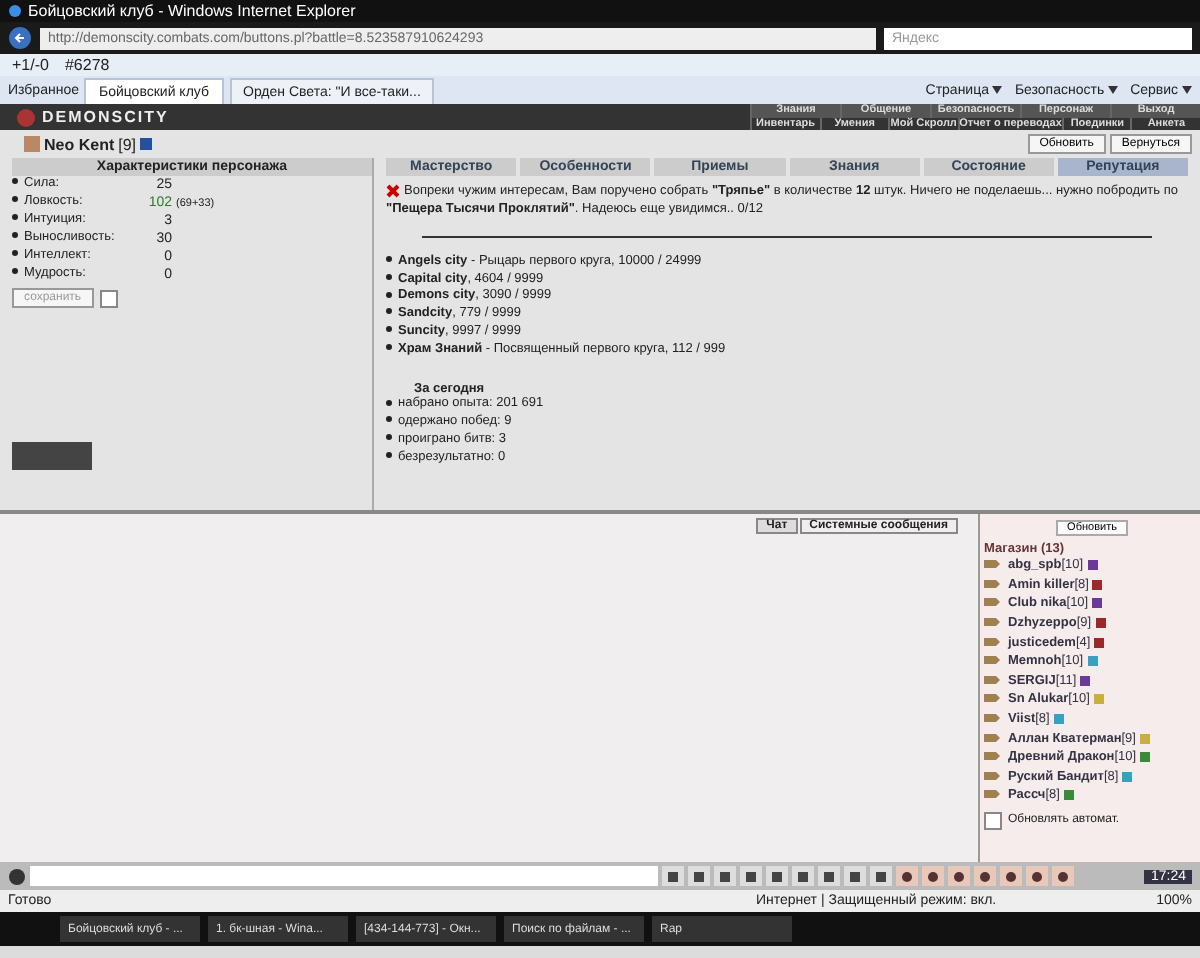 This screenshot has width=1200, height=958. I want to click on character-level: [9], so click(127, 144).